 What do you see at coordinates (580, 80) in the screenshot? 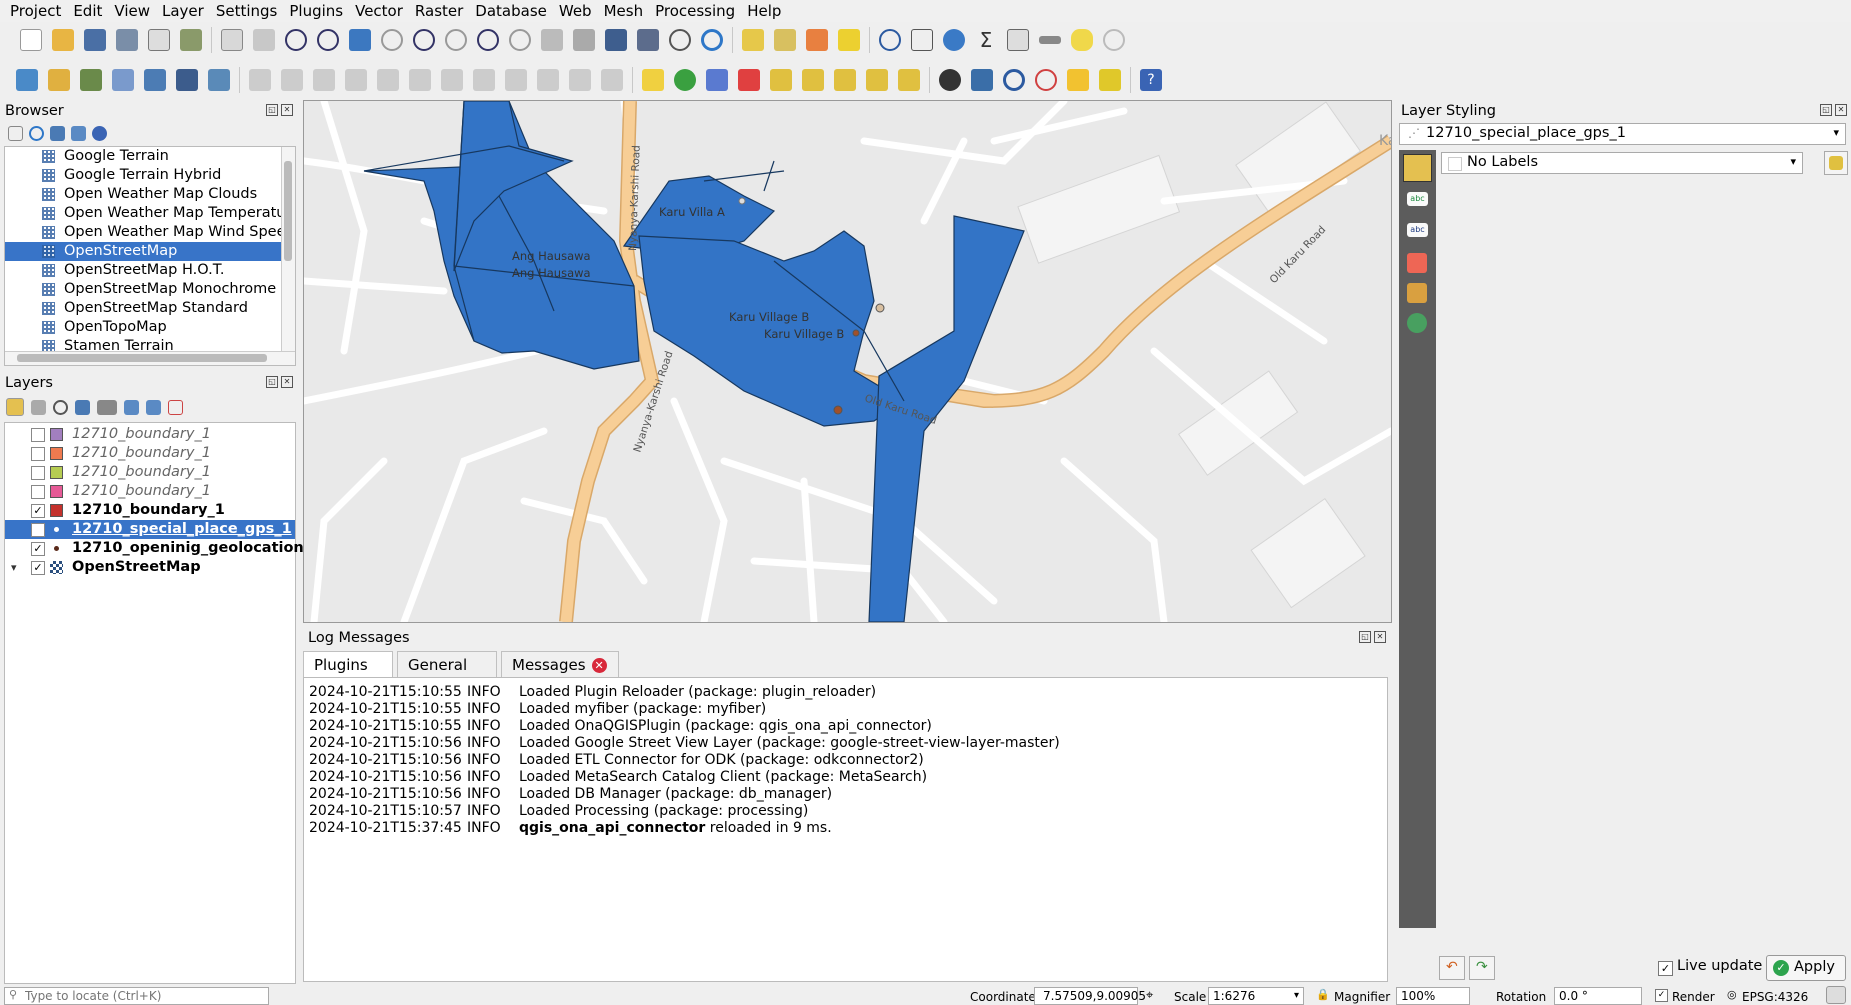
I see `undo-icon` at bounding box center [580, 80].